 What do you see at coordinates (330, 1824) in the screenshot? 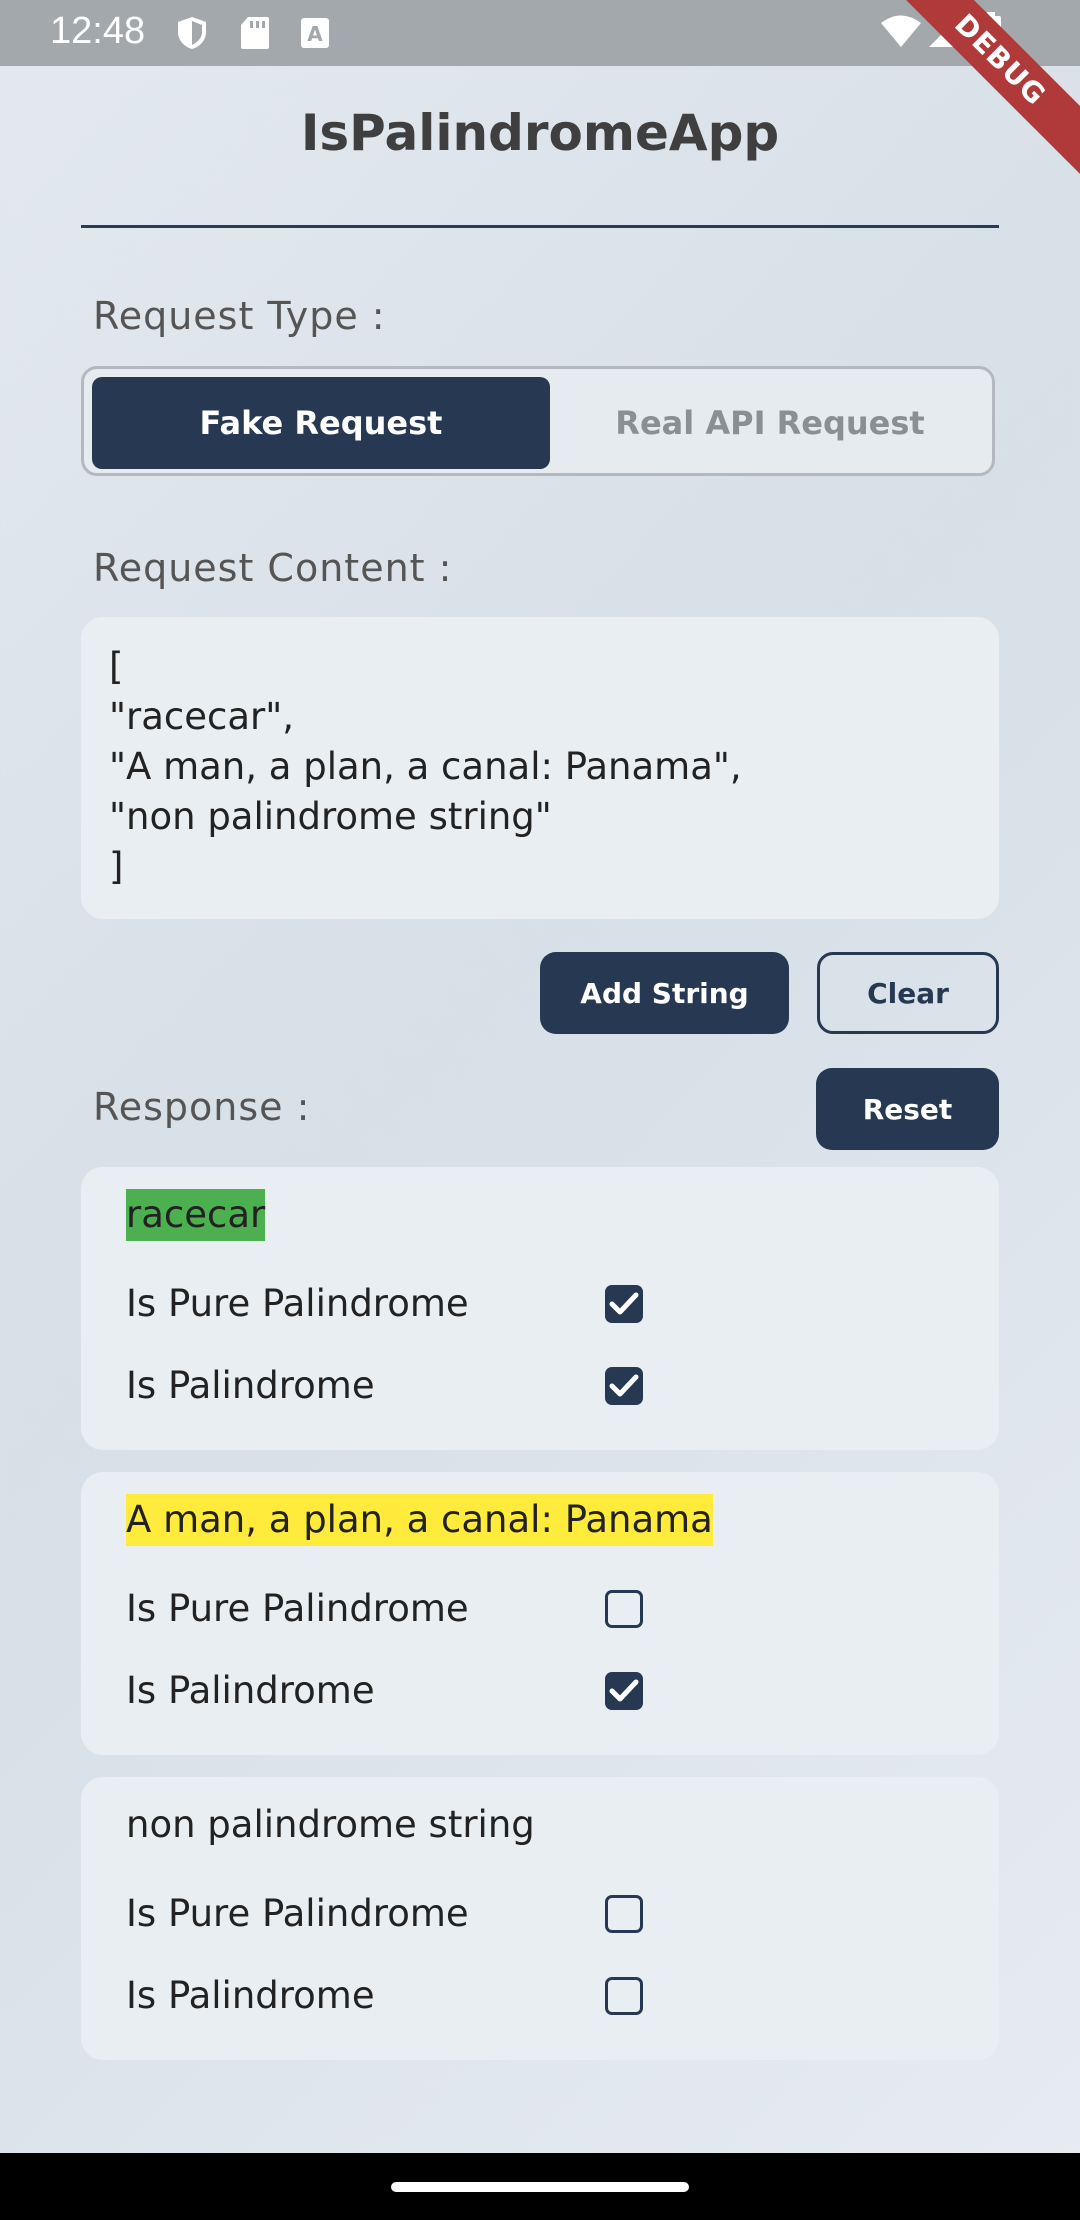
I see `result-string: non palindrome string` at bounding box center [330, 1824].